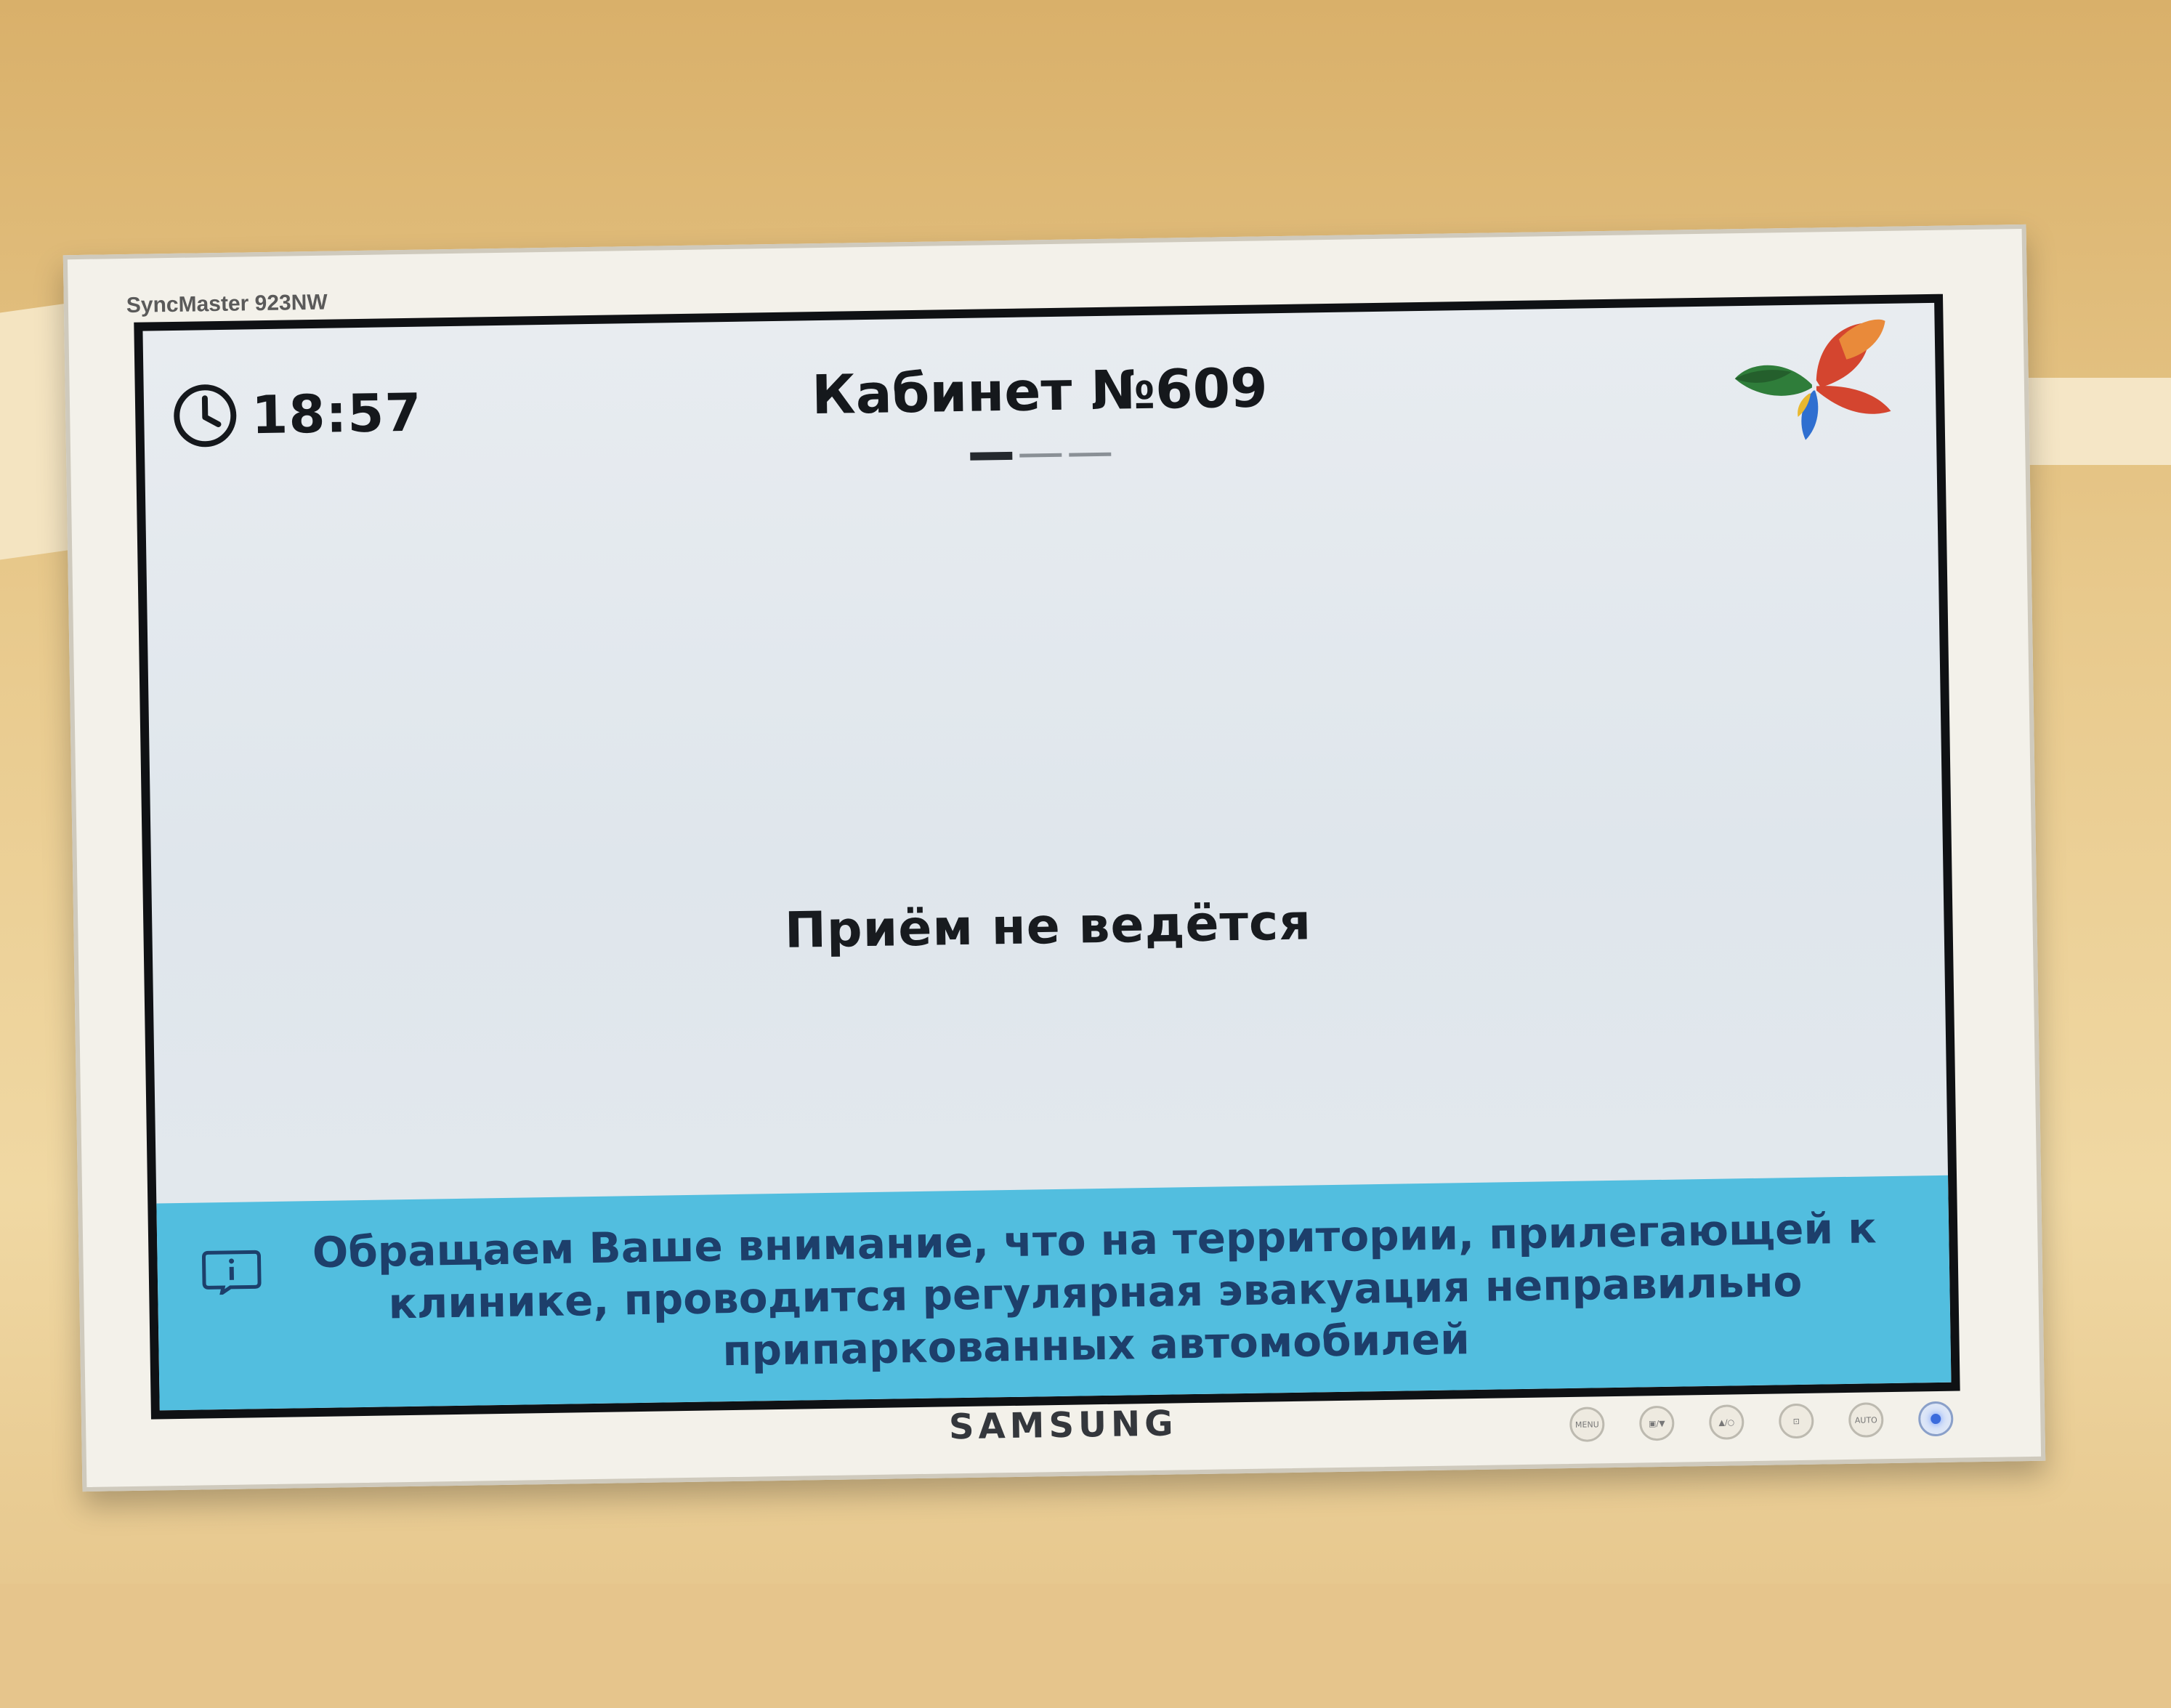 Image resolution: width=2171 pixels, height=1708 pixels. Describe the element at coordinates (1814, 385) in the screenshot. I see `clinic-logo` at that location.